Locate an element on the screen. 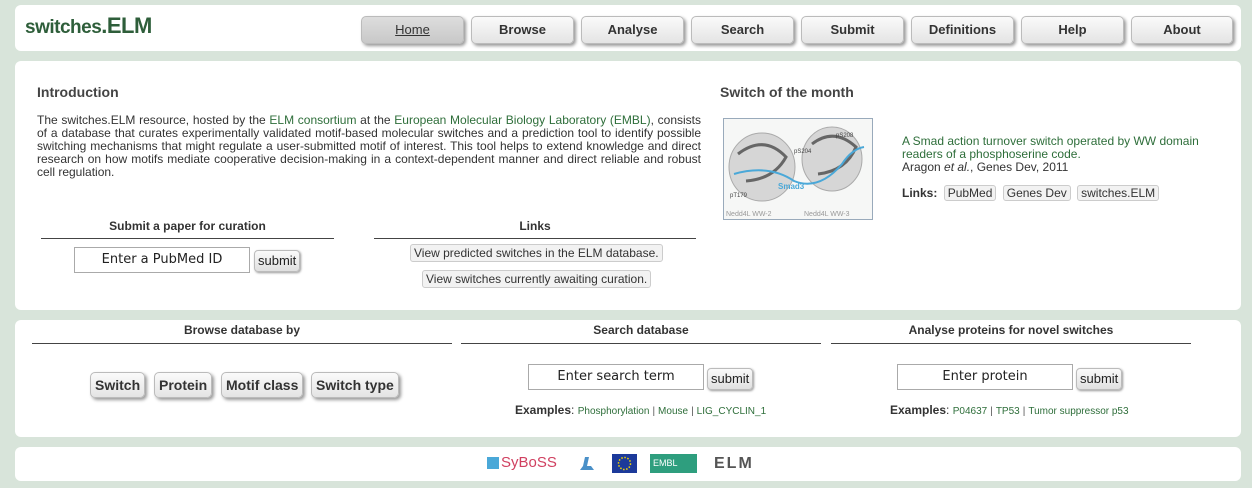  protein-input: Enter protein is located at coordinates (985, 377).